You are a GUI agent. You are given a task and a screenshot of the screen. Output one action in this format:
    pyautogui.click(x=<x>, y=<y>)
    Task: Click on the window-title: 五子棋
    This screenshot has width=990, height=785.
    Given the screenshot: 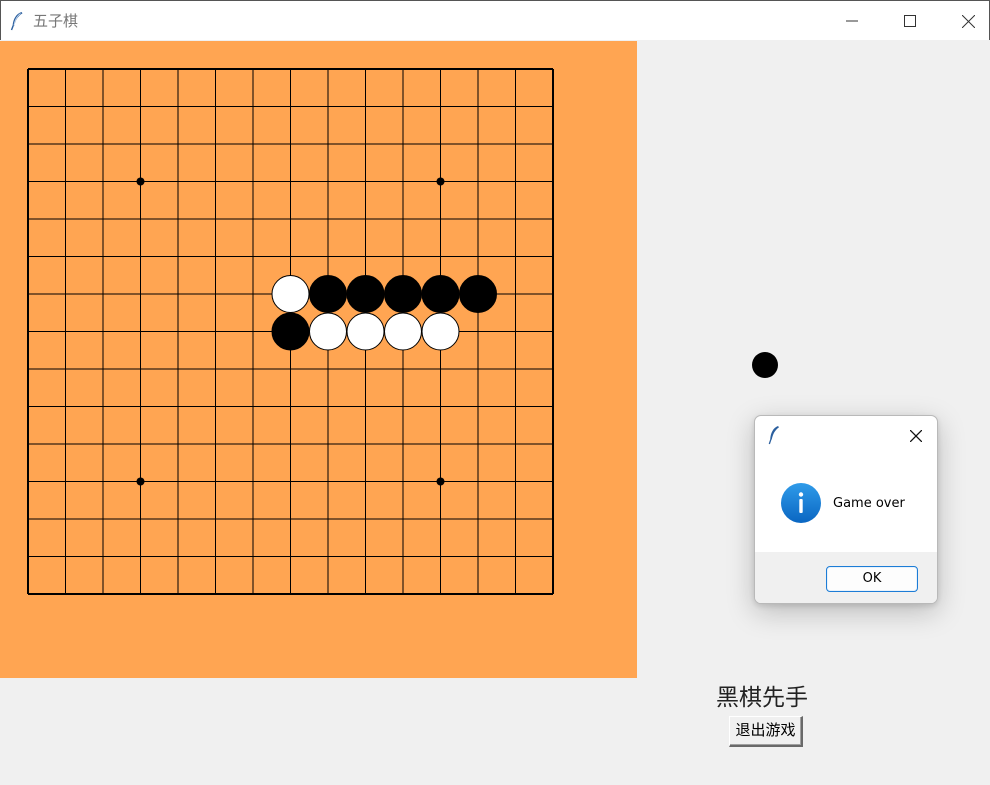 What is the action you would take?
    pyautogui.click(x=56, y=21)
    